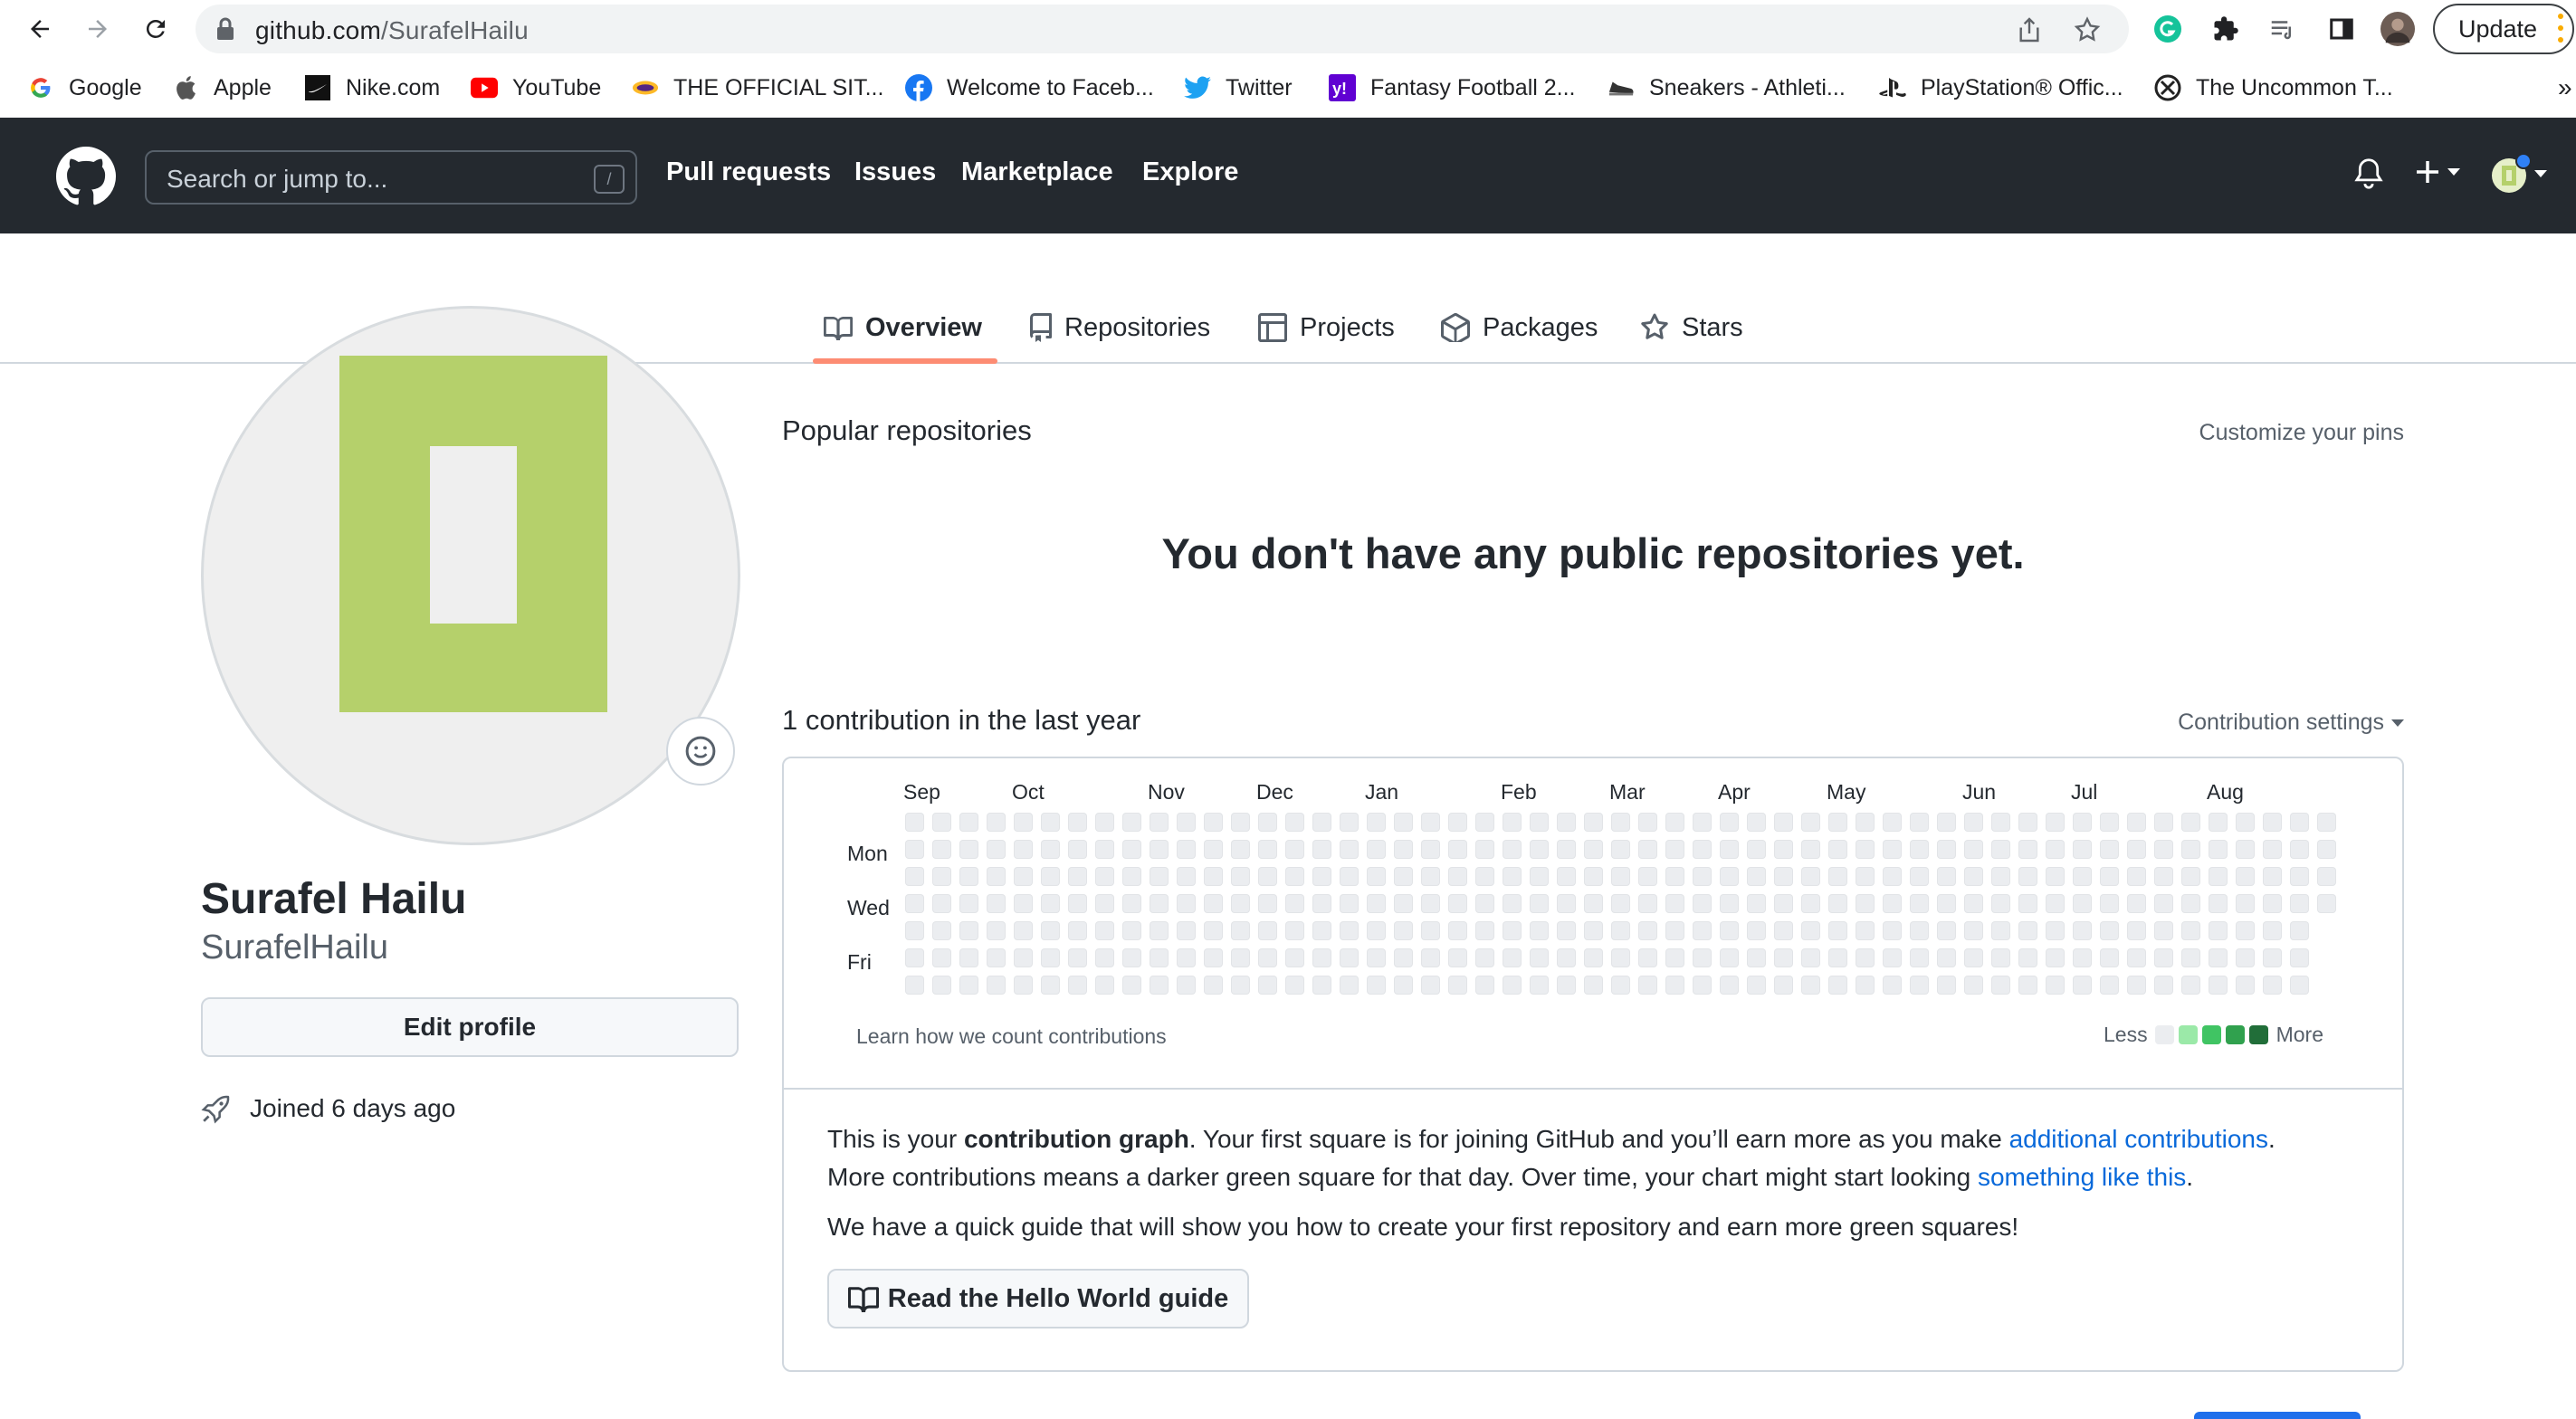  I want to click on set-status-button, so click(701, 751).